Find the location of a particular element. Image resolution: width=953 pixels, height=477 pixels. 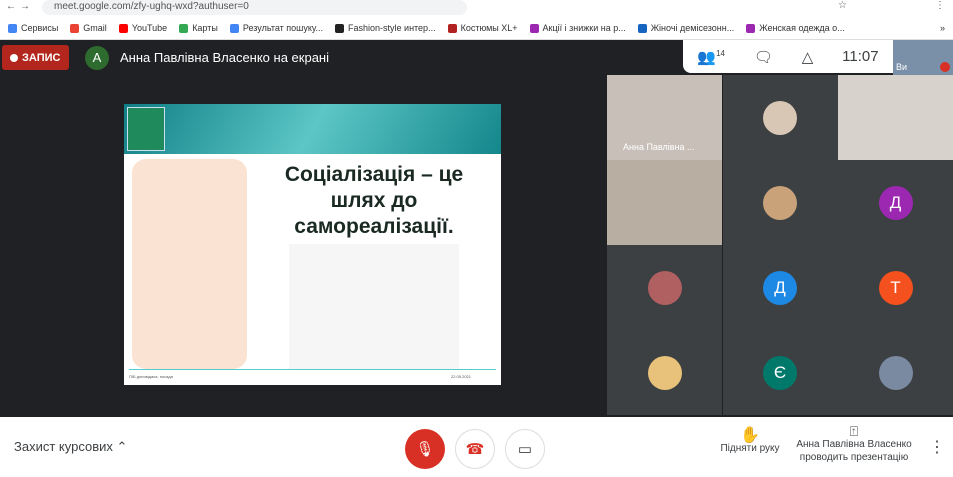

bookmark-item: Сервисы is located at coordinates (33, 28).